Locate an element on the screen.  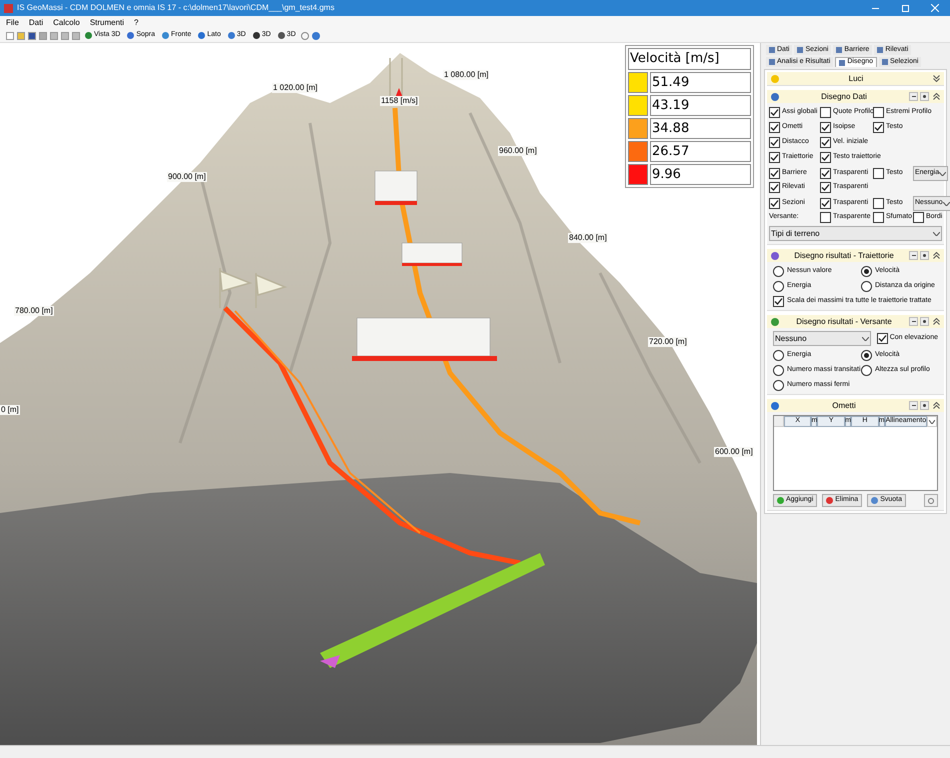
section-header: Disegno risultati - Versante is located at coordinates (855, 321).